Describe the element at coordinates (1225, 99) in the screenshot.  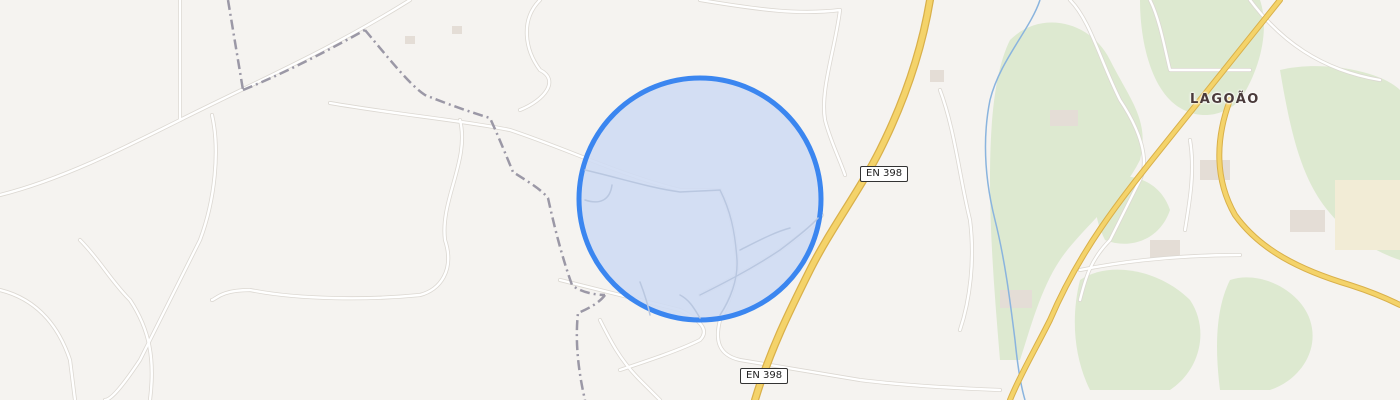
I see `place-label-lagoao: LAGOÃO` at that location.